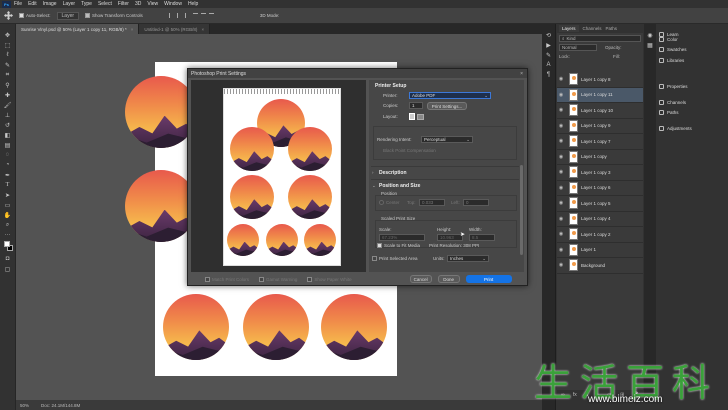  What do you see at coordinates (21, 15) in the screenshot?
I see `auto-select-check` at bounding box center [21, 15].